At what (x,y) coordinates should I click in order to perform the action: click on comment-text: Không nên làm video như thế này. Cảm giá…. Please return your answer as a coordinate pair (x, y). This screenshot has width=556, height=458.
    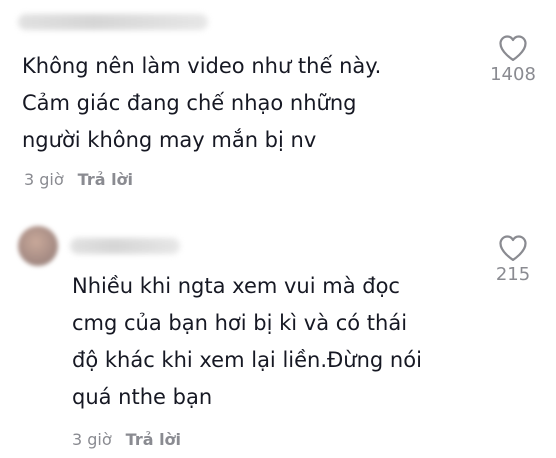
    Looking at the image, I should click on (202, 103).